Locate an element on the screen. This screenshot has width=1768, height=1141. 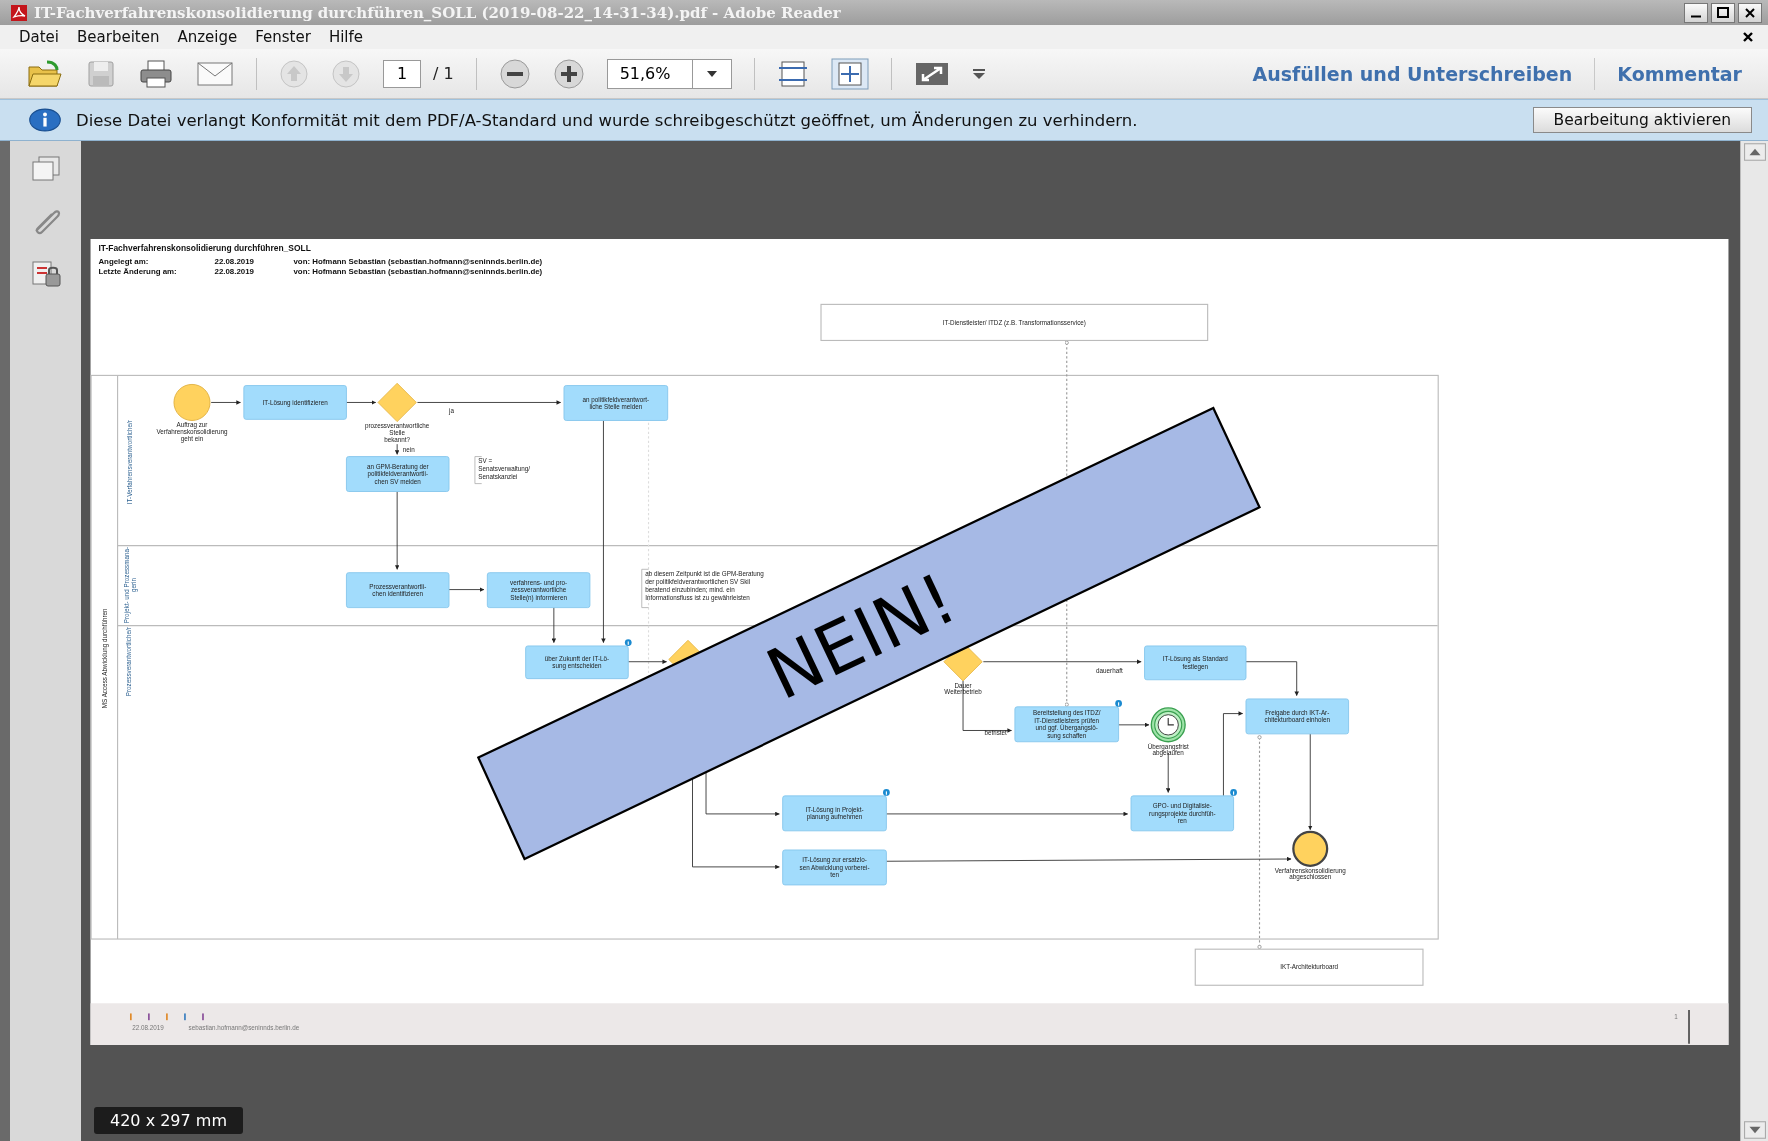
minimize-button is located at coordinates (1696, 12).